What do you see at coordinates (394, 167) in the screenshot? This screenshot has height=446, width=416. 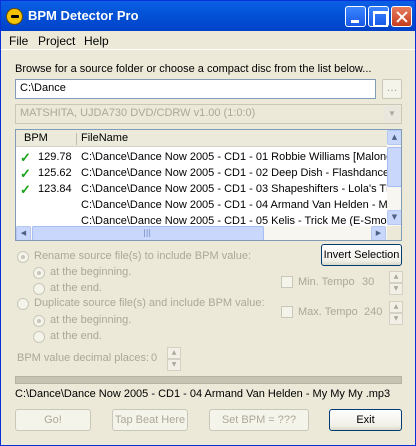 I see `vertical-scroll-thumb` at bounding box center [394, 167].